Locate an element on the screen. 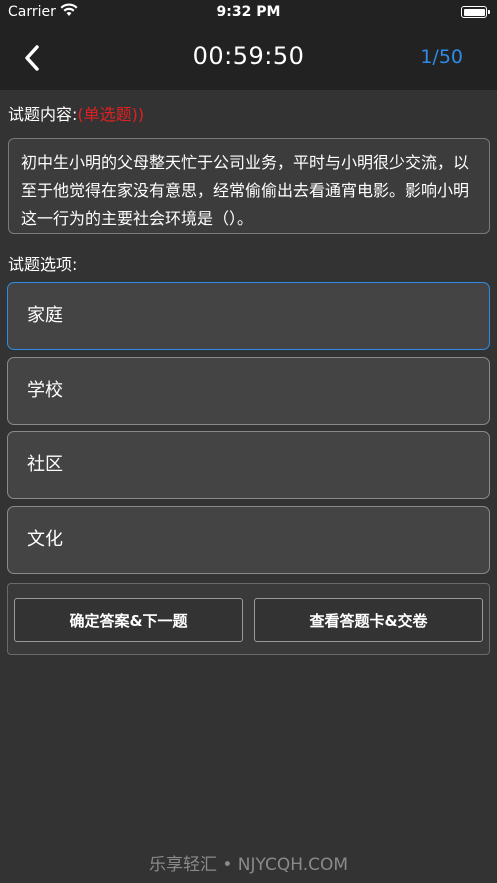 This screenshot has height=883, width=497. nav-bar: 00:59:50 1/50 is located at coordinates (248, 58).